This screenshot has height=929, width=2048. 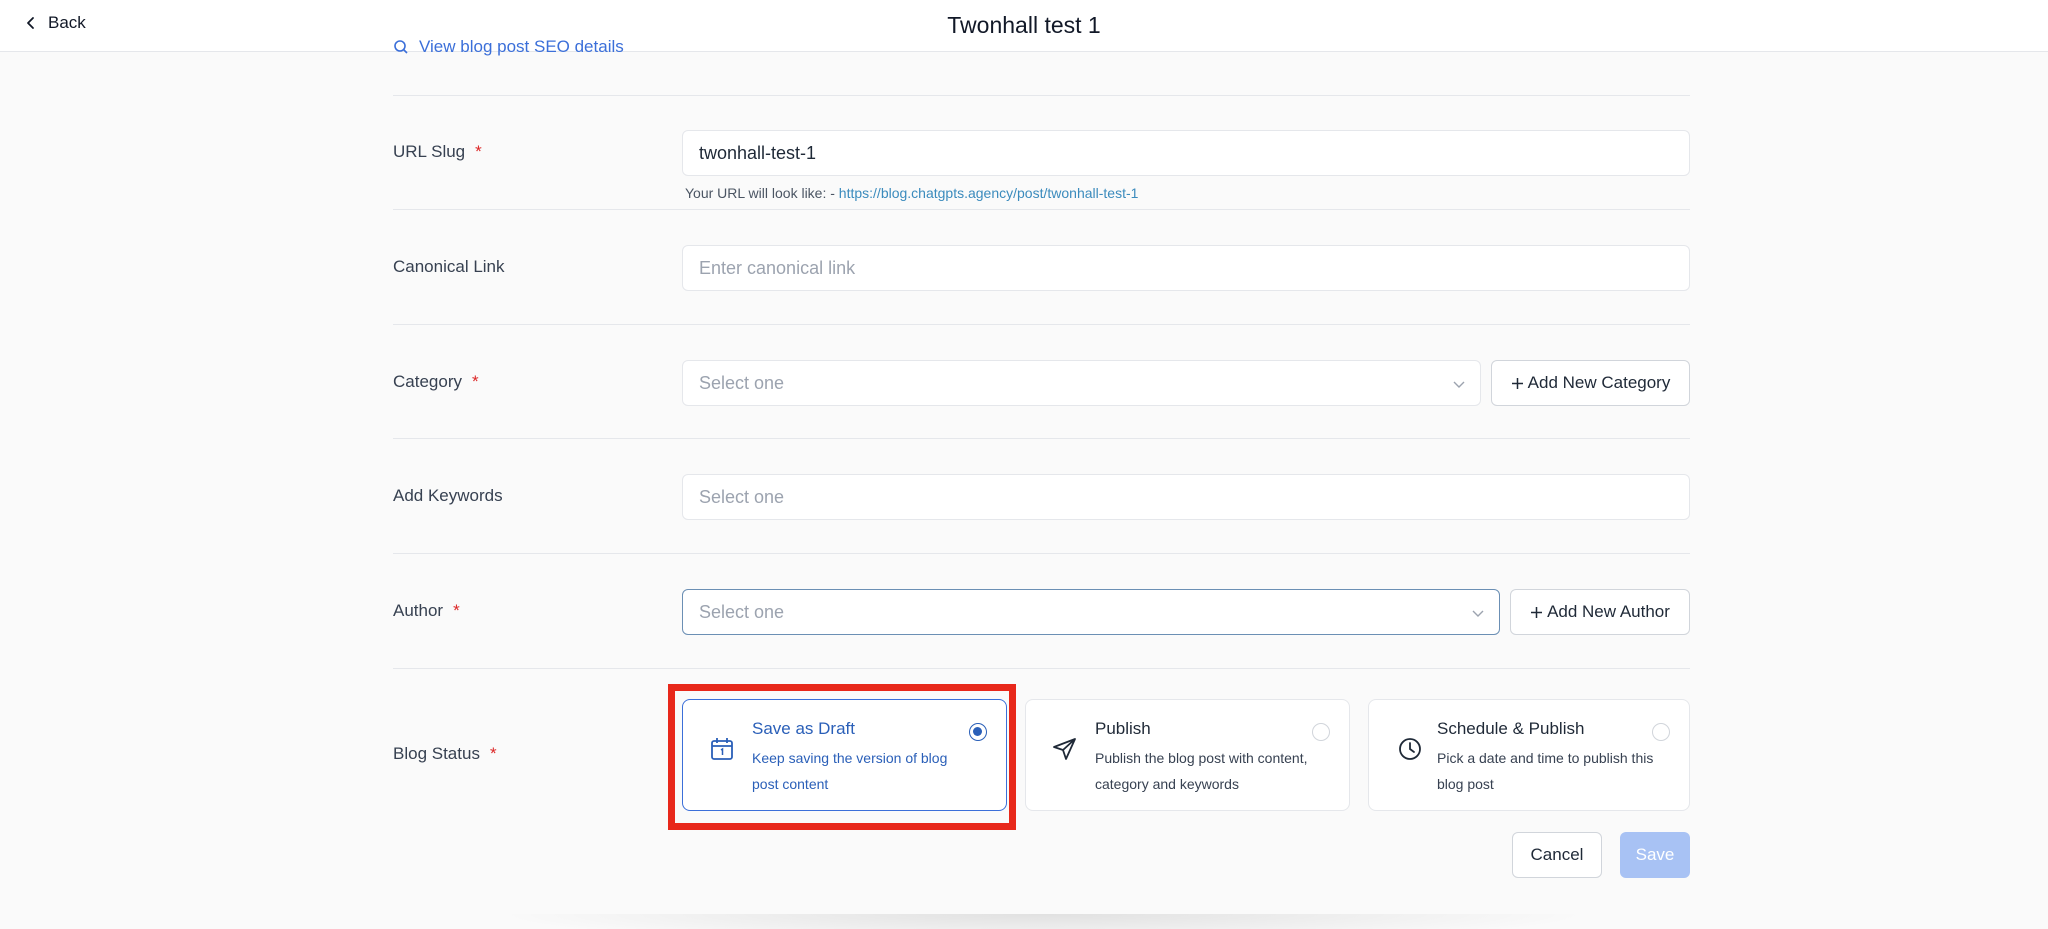 I want to click on canonical-link-placeholder: Enter canonical link, so click(x=777, y=267).